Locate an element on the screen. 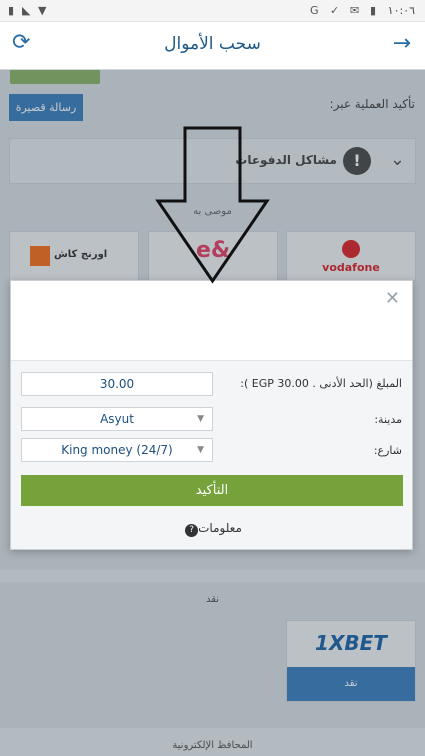 This screenshot has width=425, height=756. page-title: سحب الأموال is located at coordinates (212, 44).